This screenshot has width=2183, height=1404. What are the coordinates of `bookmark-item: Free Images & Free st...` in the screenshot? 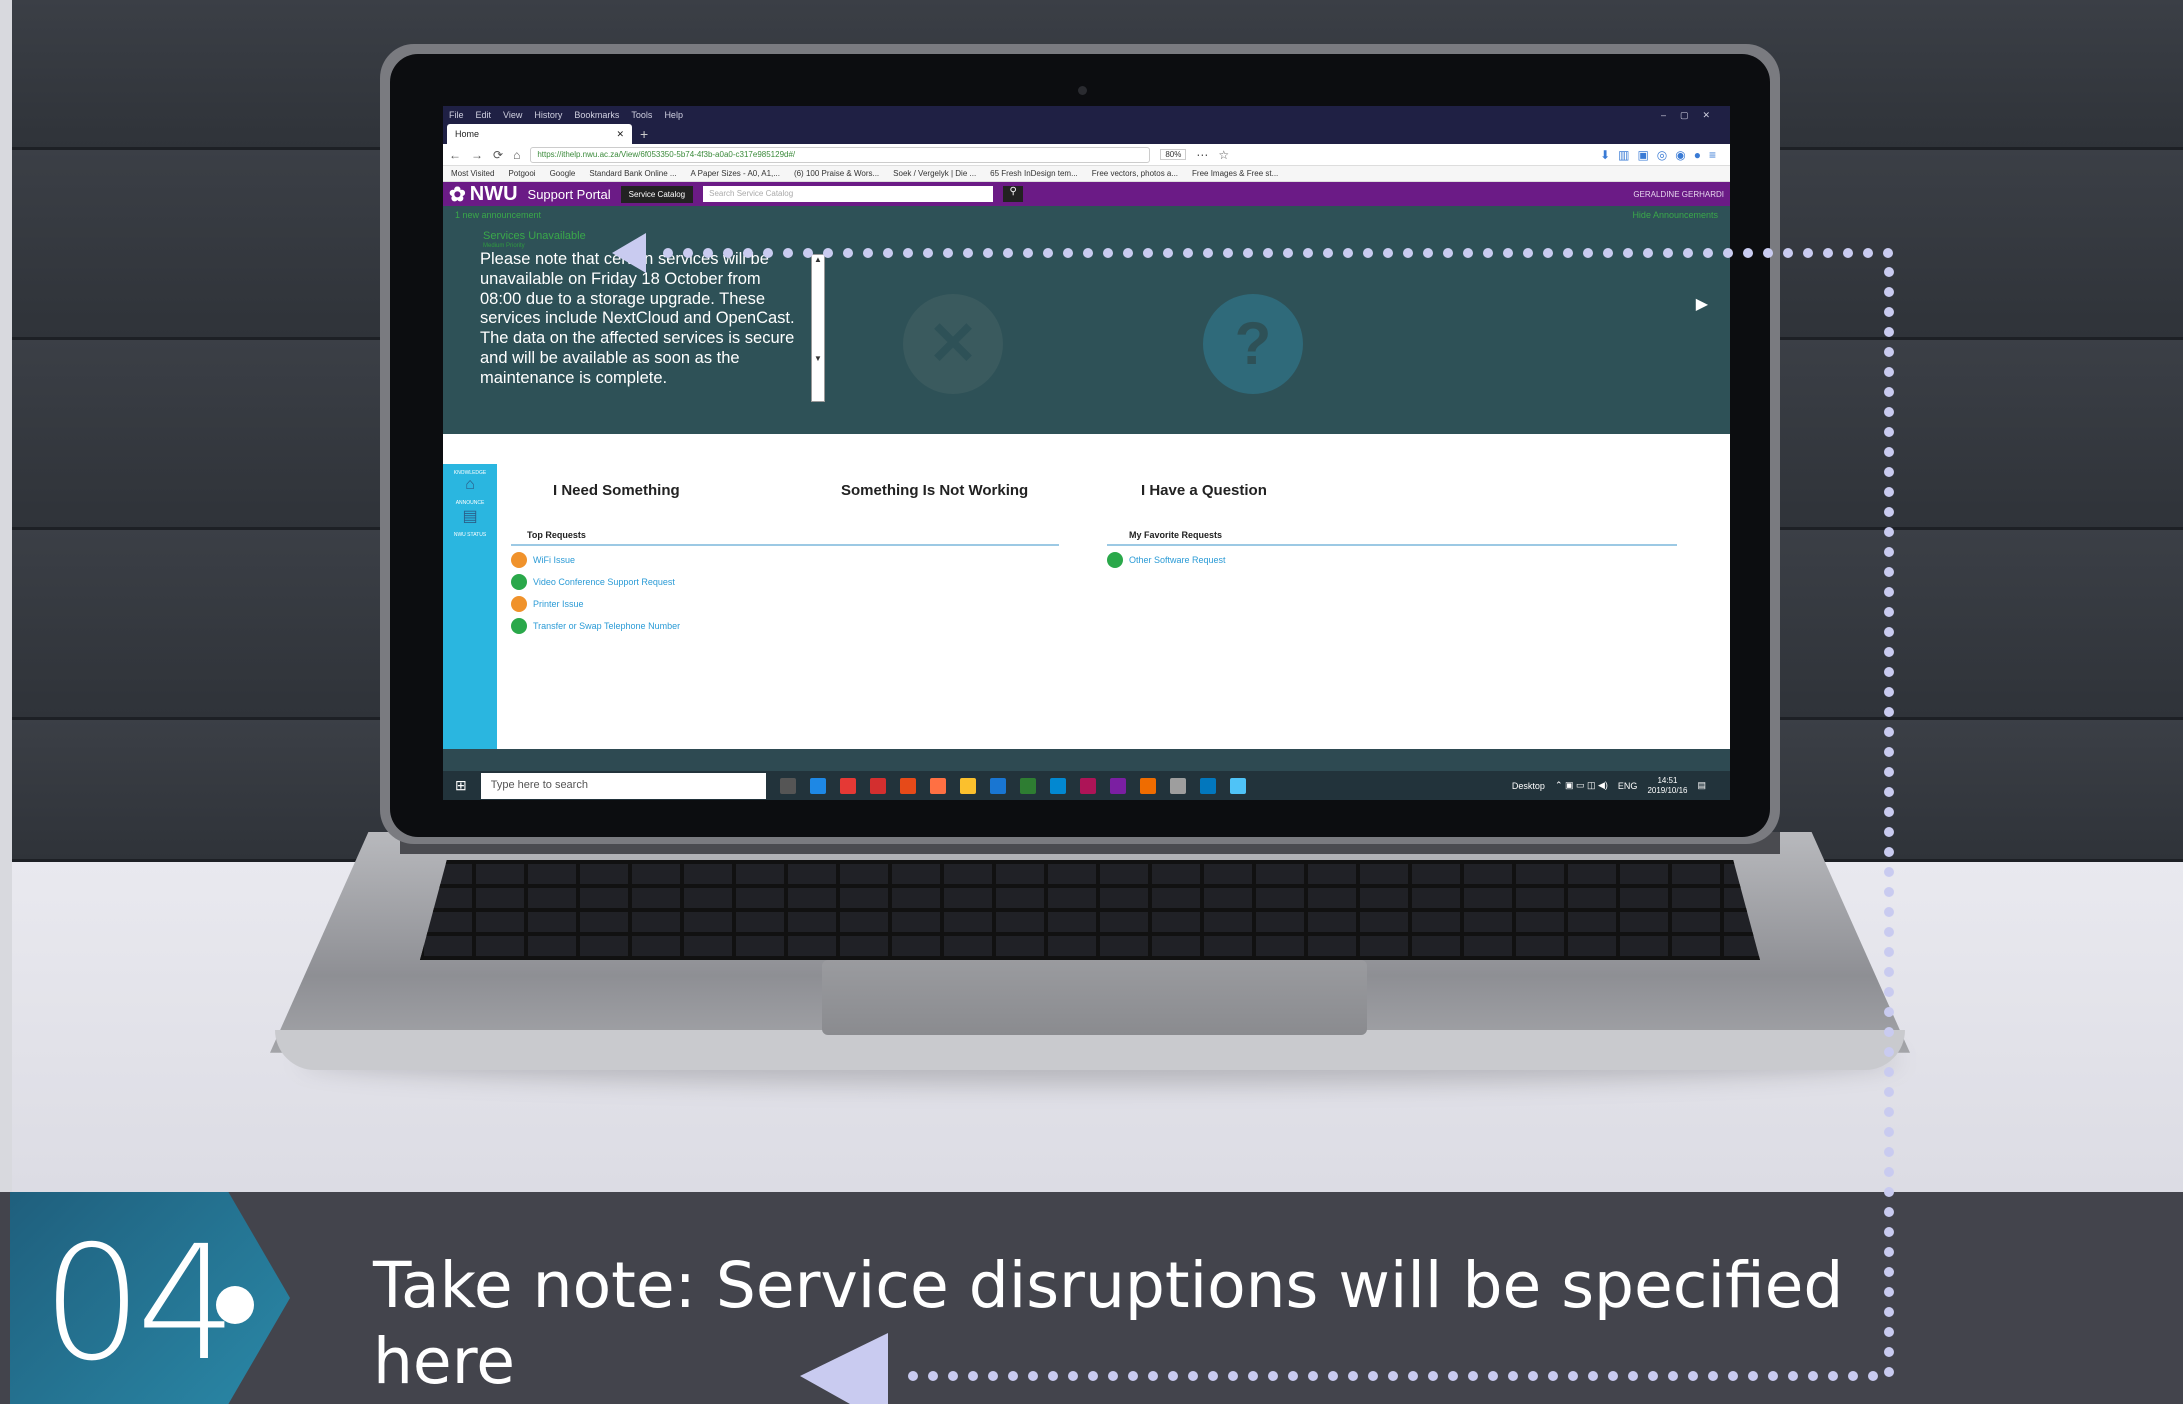 It's located at (1235, 173).